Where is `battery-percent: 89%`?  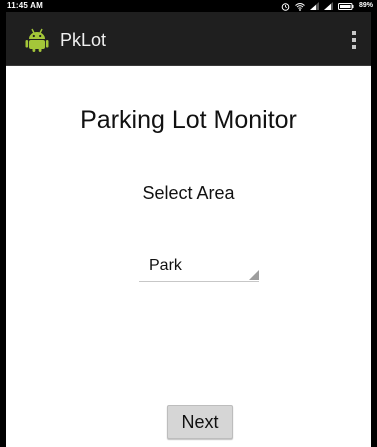 battery-percent: 89% is located at coordinates (365, 5).